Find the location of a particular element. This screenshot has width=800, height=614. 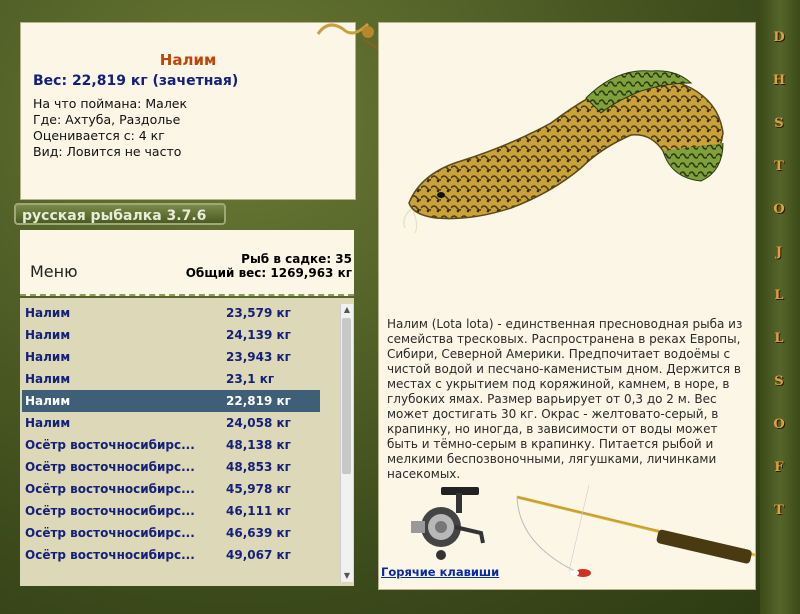

catch-row-weight: 23,579 кг is located at coordinates (258, 313).